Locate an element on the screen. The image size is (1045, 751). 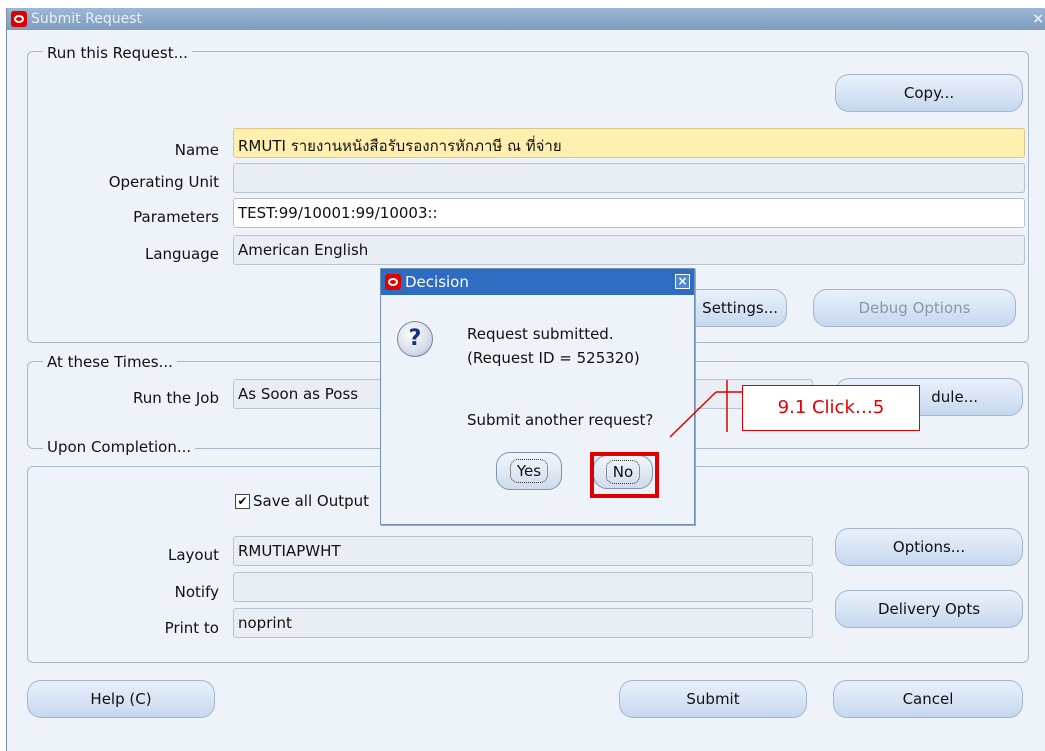
callout-leader-line is located at coordinates (705, 409).